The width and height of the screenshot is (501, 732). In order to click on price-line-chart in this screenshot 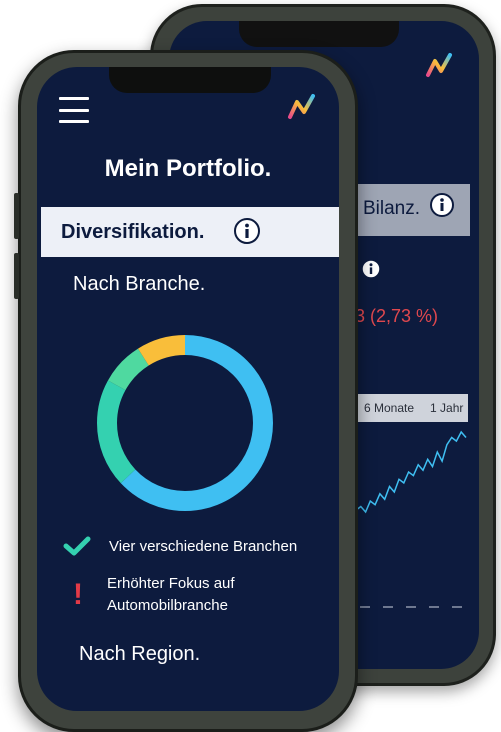, I will do `click(411, 472)`.